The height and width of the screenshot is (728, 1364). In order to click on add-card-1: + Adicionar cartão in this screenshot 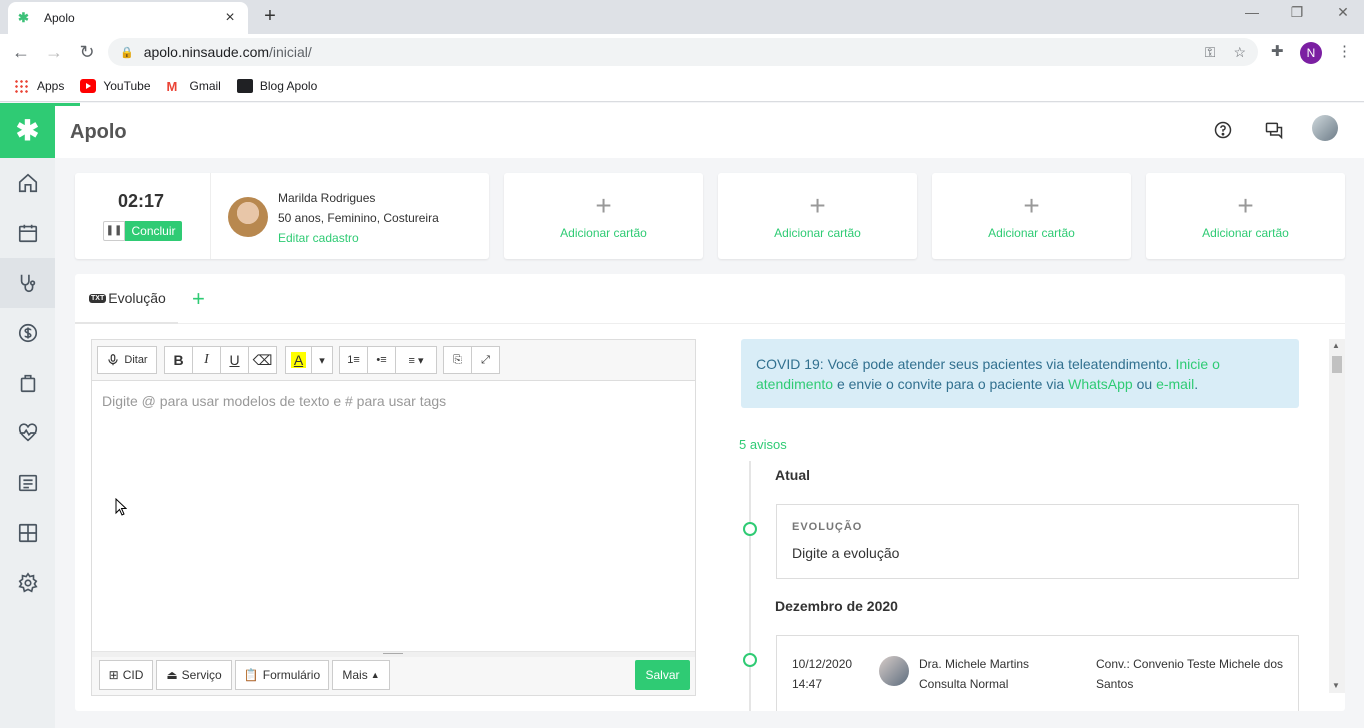, I will do `click(603, 216)`.